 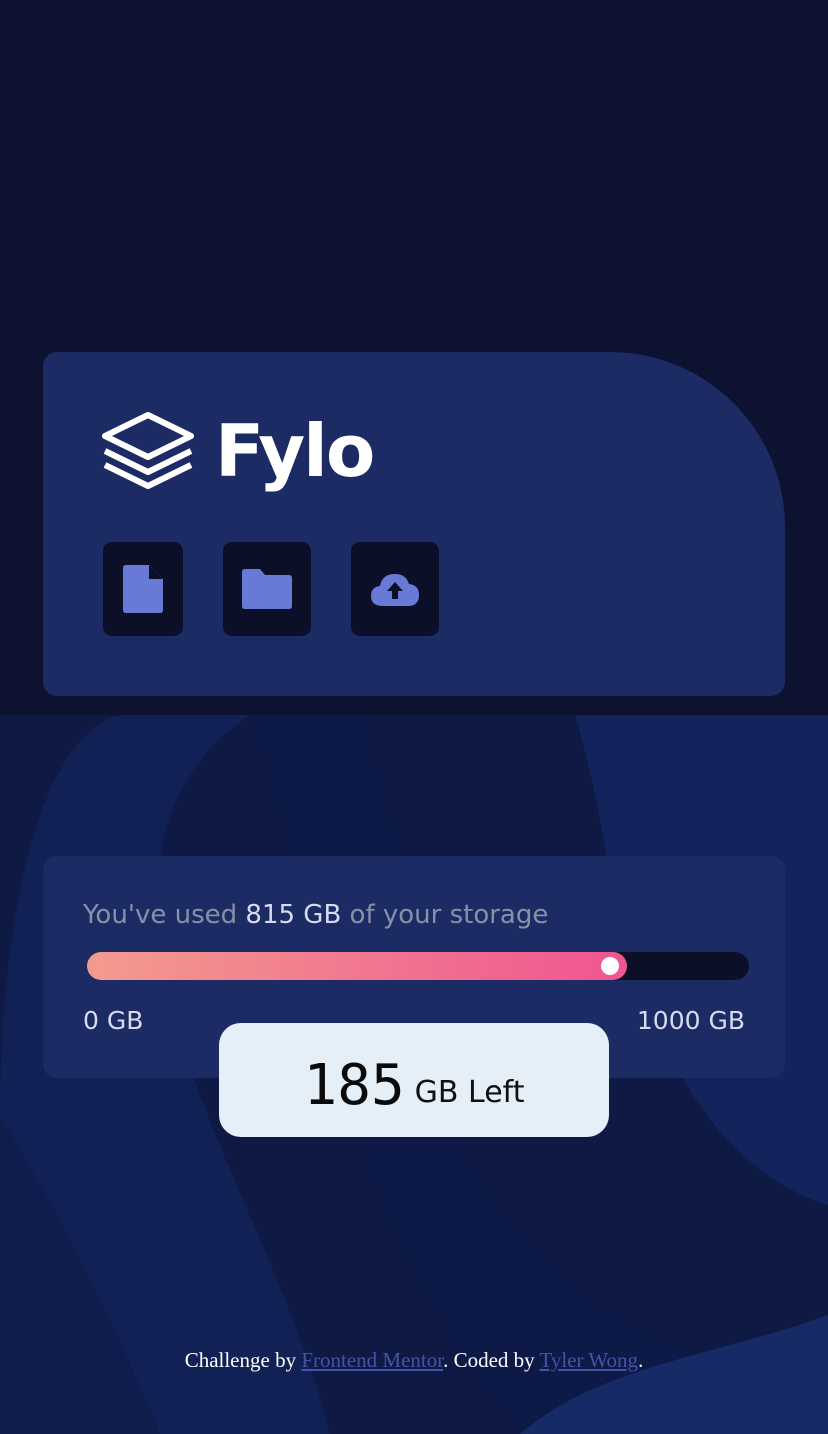 What do you see at coordinates (372, 1360) in the screenshot?
I see `frontend-mentor-link: Frontend Mentor` at bounding box center [372, 1360].